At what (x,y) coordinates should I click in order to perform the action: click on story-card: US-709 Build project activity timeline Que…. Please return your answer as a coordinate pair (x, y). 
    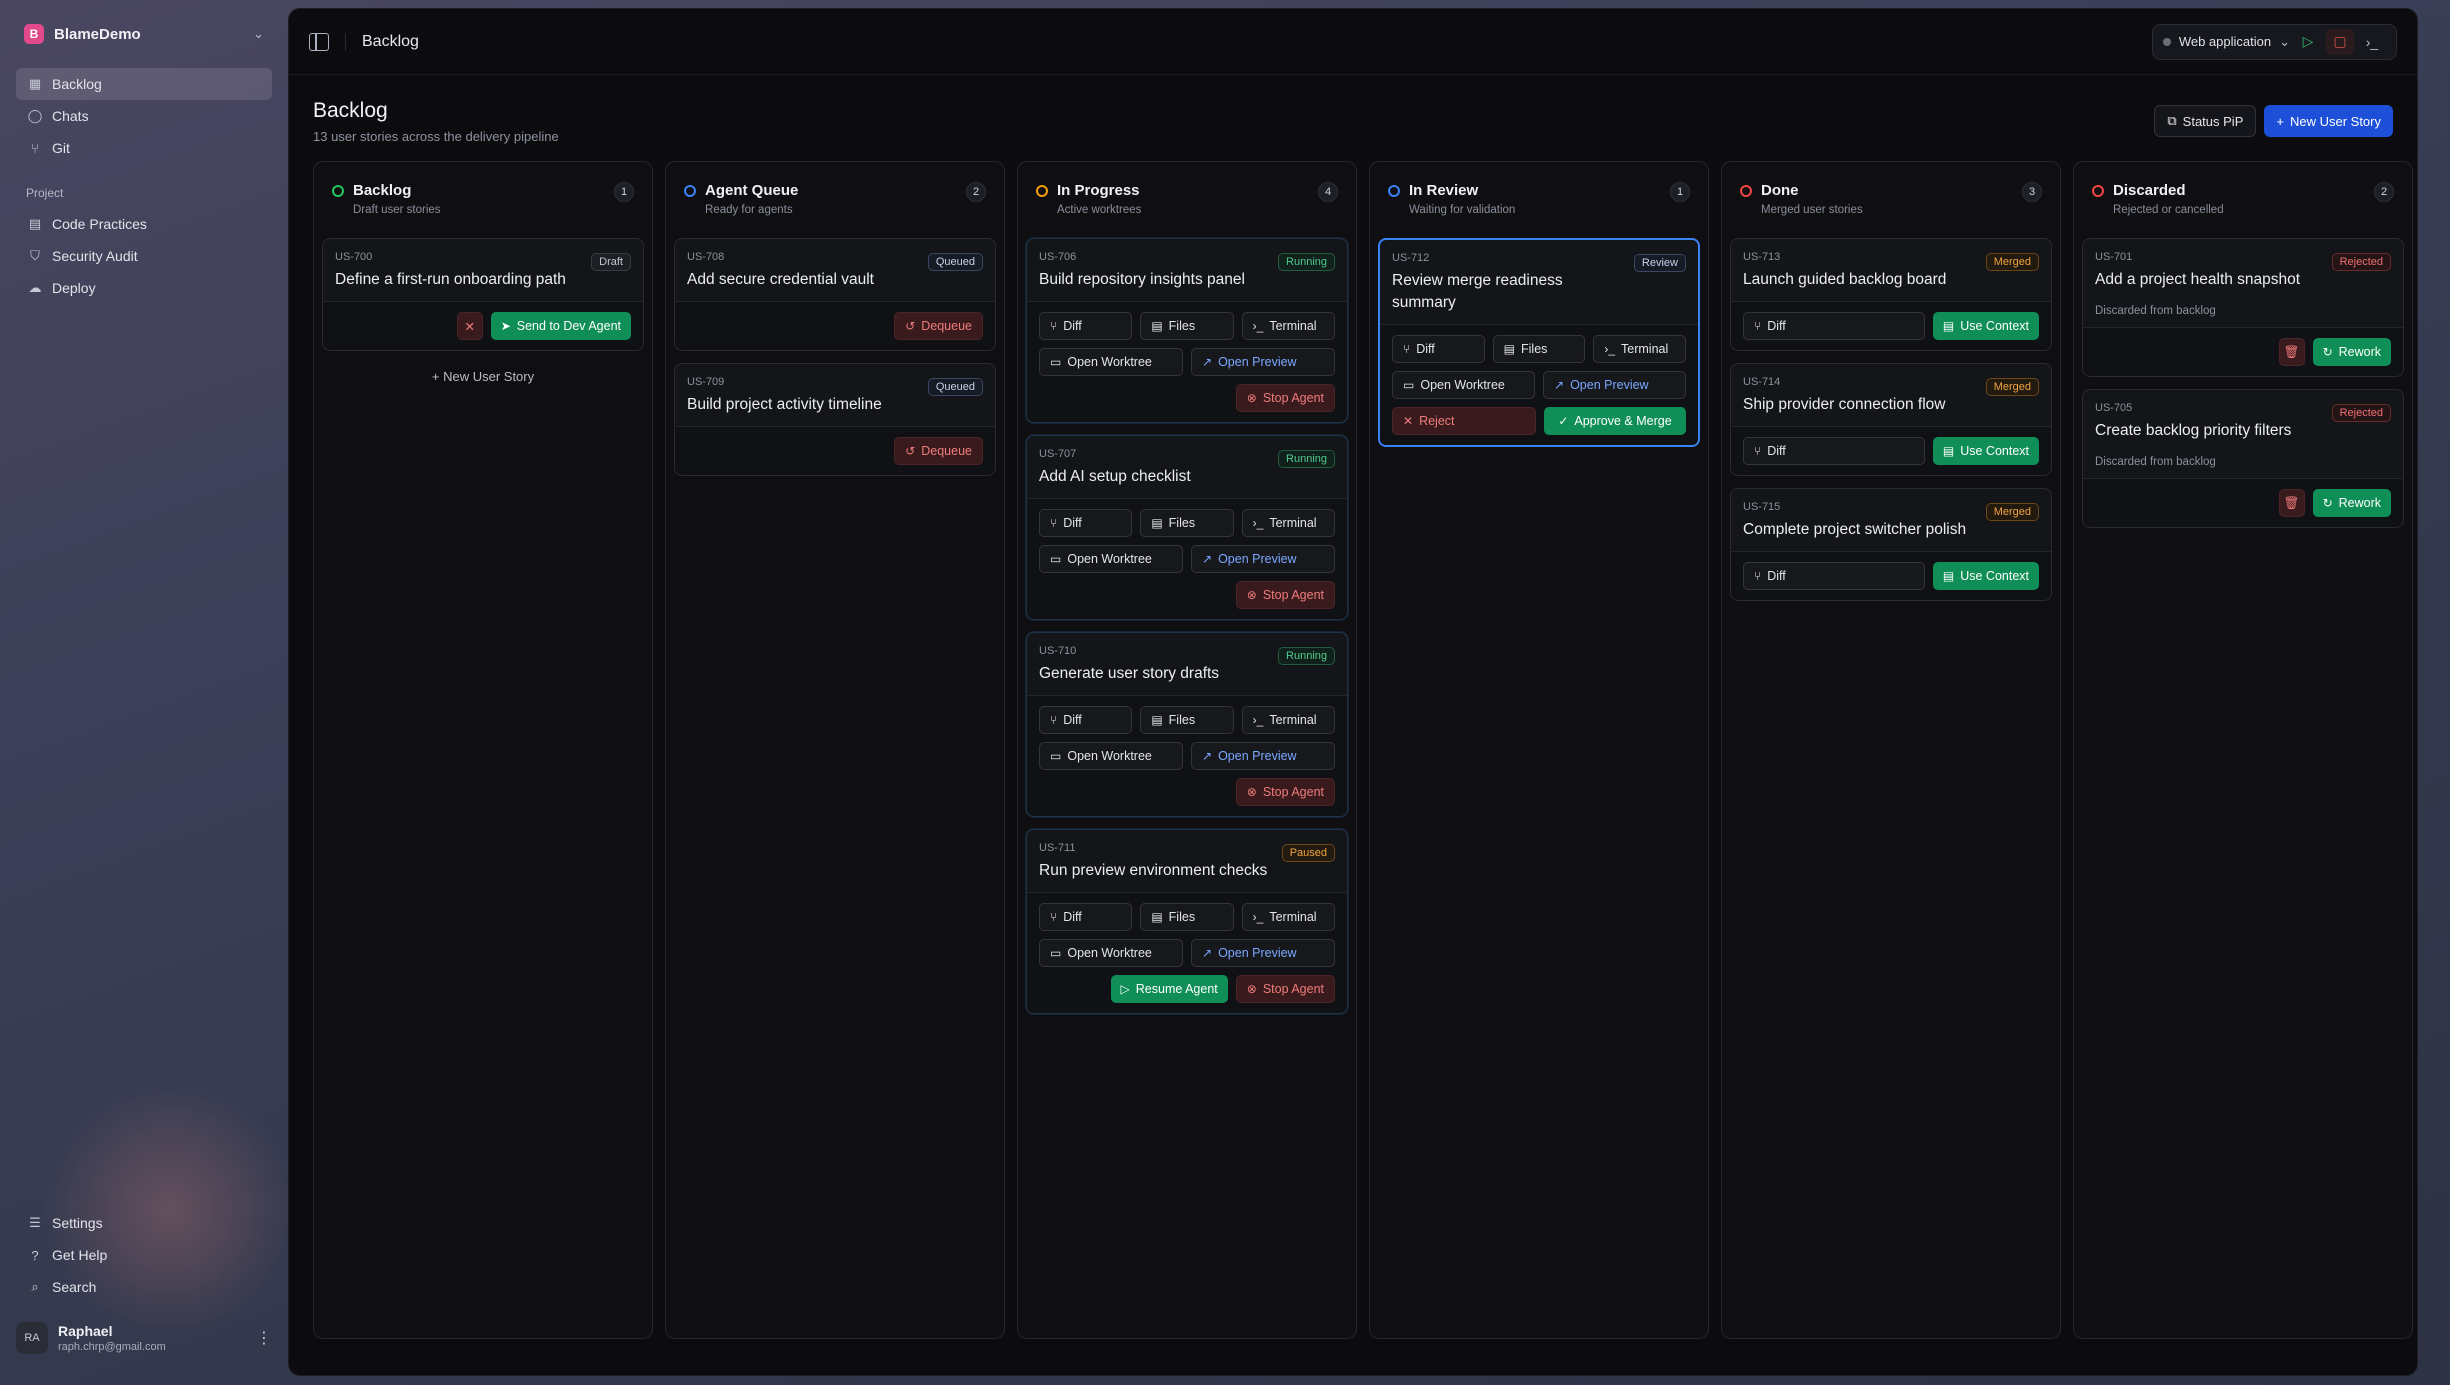
    Looking at the image, I should click on (835, 419).